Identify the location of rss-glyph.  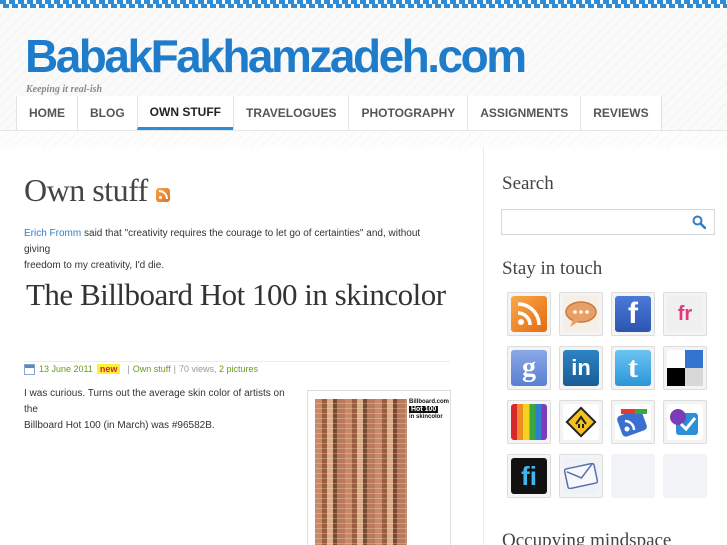
(529, 314).